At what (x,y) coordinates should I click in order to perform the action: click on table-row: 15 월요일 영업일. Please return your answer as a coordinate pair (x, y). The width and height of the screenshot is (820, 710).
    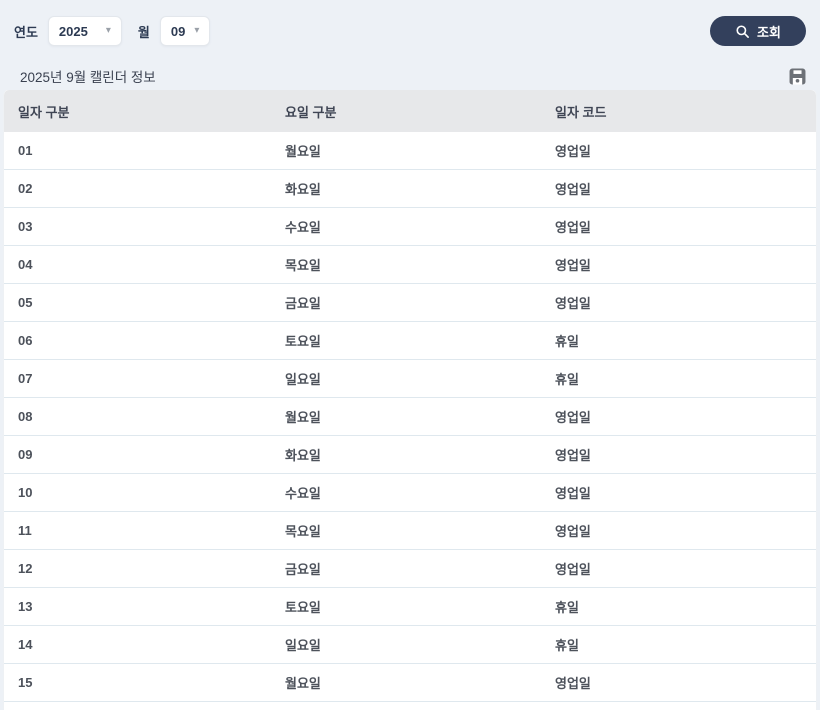
    Looking at the image, I should click on (410, 683).